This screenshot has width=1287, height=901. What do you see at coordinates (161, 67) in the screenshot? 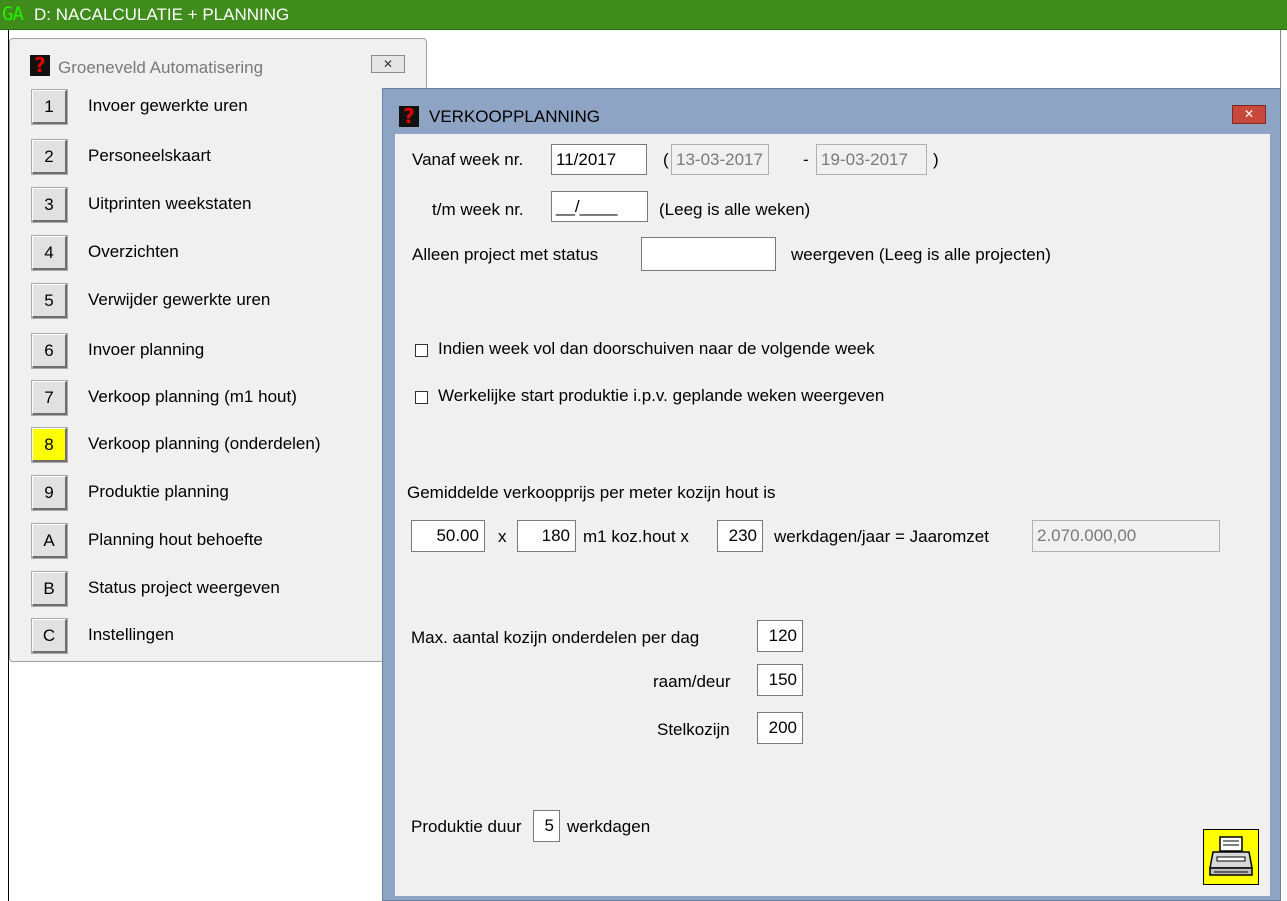
I see `menu-window-title: Groeneveld Automatisering` at bounding box center [161, 67].